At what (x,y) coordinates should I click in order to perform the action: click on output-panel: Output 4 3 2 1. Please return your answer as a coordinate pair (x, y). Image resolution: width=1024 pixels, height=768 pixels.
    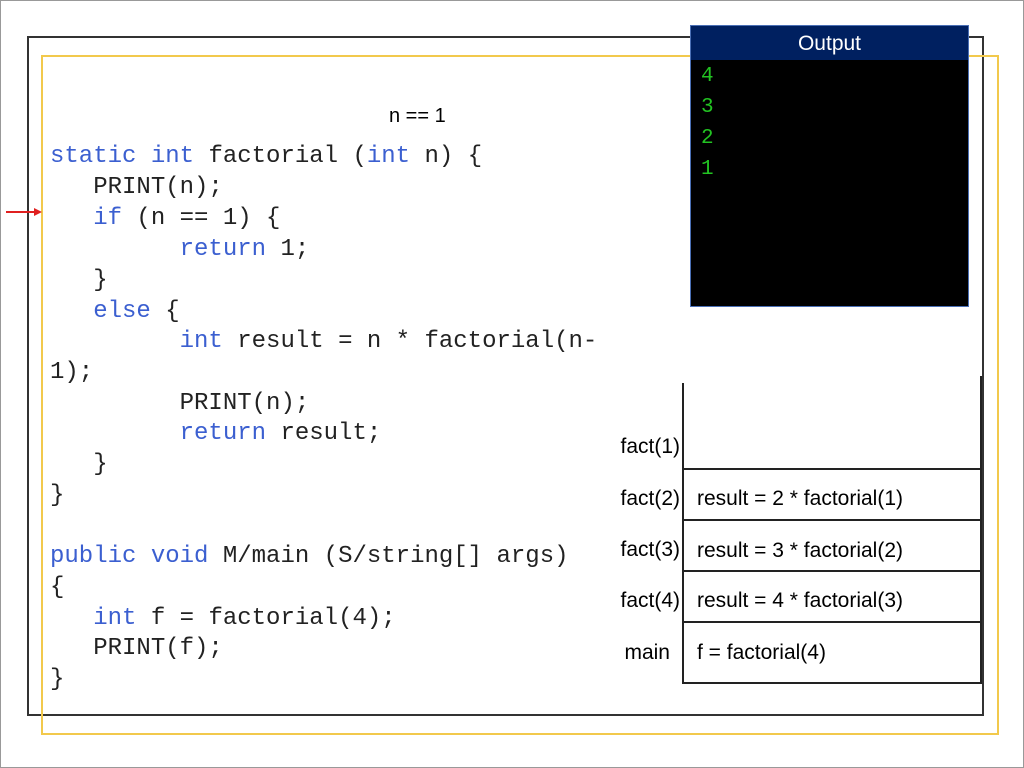
    Looking at the image, I should click on (829, 166).